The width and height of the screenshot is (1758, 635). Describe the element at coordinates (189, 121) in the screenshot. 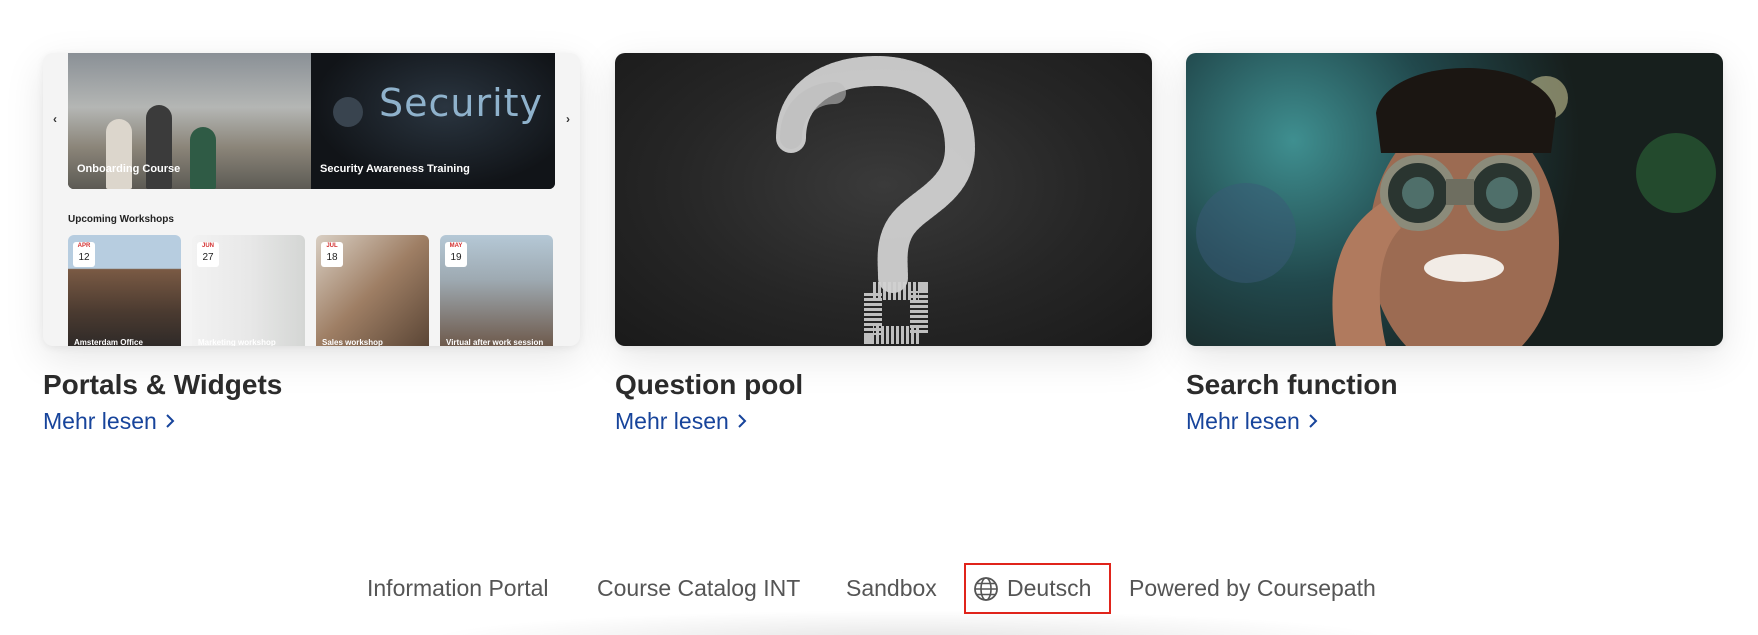

I see `onboarding-course-slide: Onboarding Course` at that location.